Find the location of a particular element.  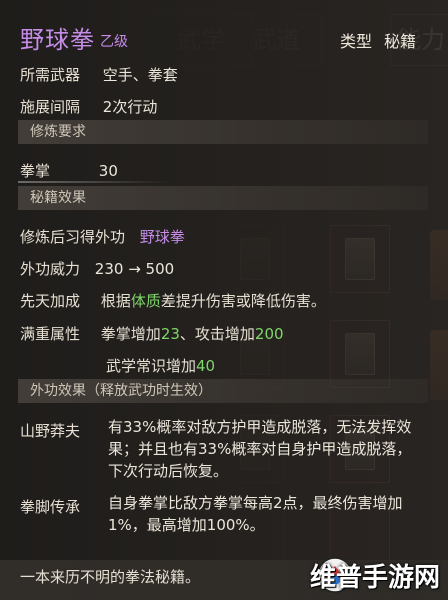

innate-suffix: 差提升伤害或降低伤害。 is located at coordinates (243, 301).